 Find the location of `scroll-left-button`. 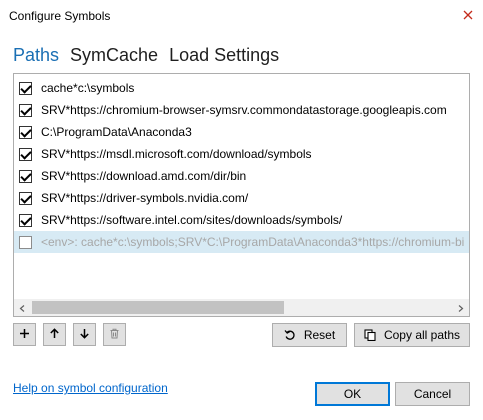

scroll-left-button is located at coordinates (22, 307).